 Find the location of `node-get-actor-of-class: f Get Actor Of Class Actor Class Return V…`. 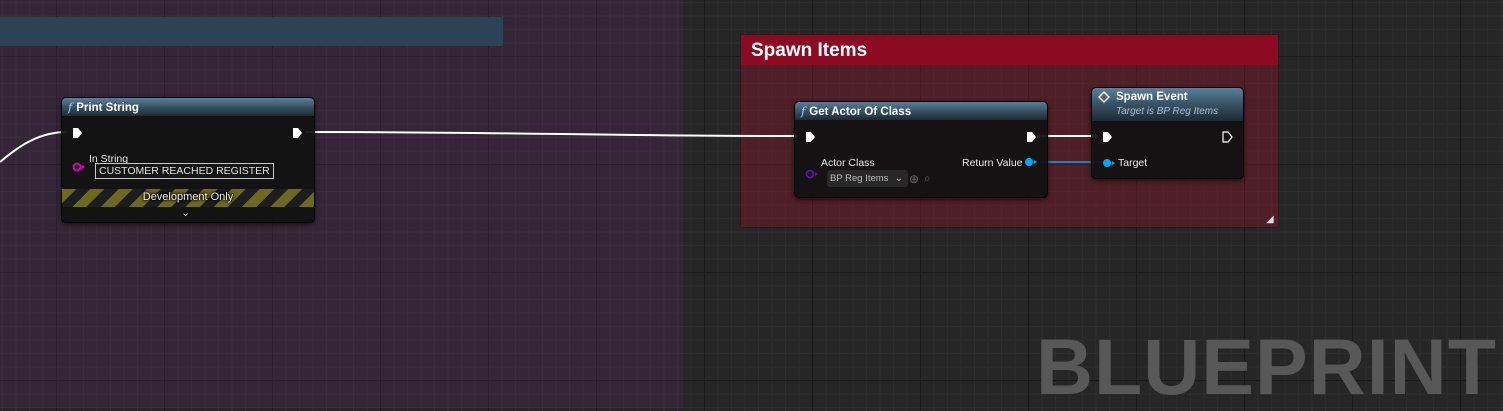

node-get-actor-of-class: f Get Actor Of Class Actor Class Return V… is located at coordinates (921, 149).